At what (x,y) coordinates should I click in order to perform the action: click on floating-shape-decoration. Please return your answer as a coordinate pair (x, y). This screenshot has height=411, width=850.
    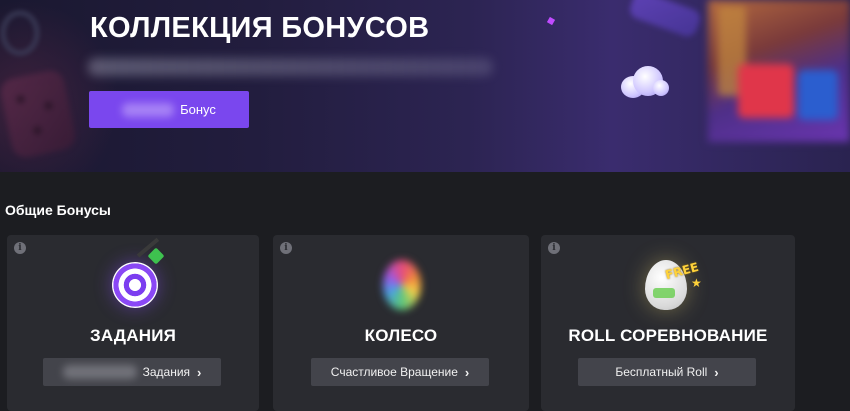
    Looking at the image, I should click on (665, 20).